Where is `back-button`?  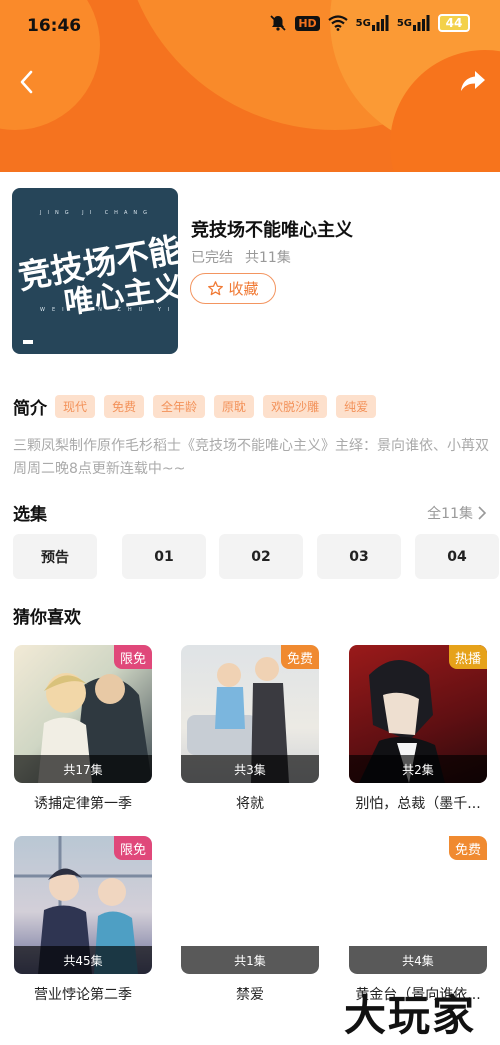 back-button is located at coordinates (27, 82).